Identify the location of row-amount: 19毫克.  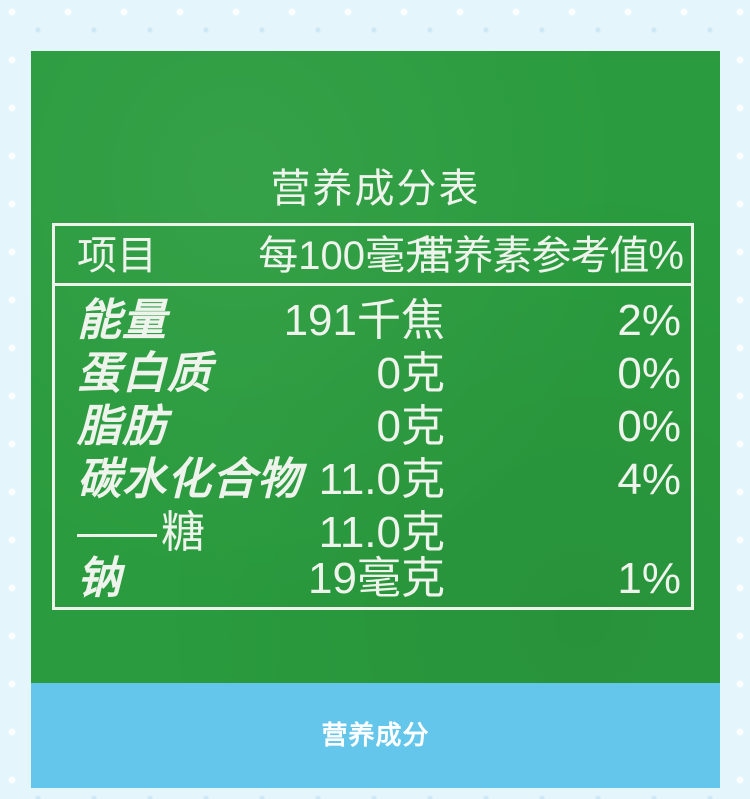
(376, 578).